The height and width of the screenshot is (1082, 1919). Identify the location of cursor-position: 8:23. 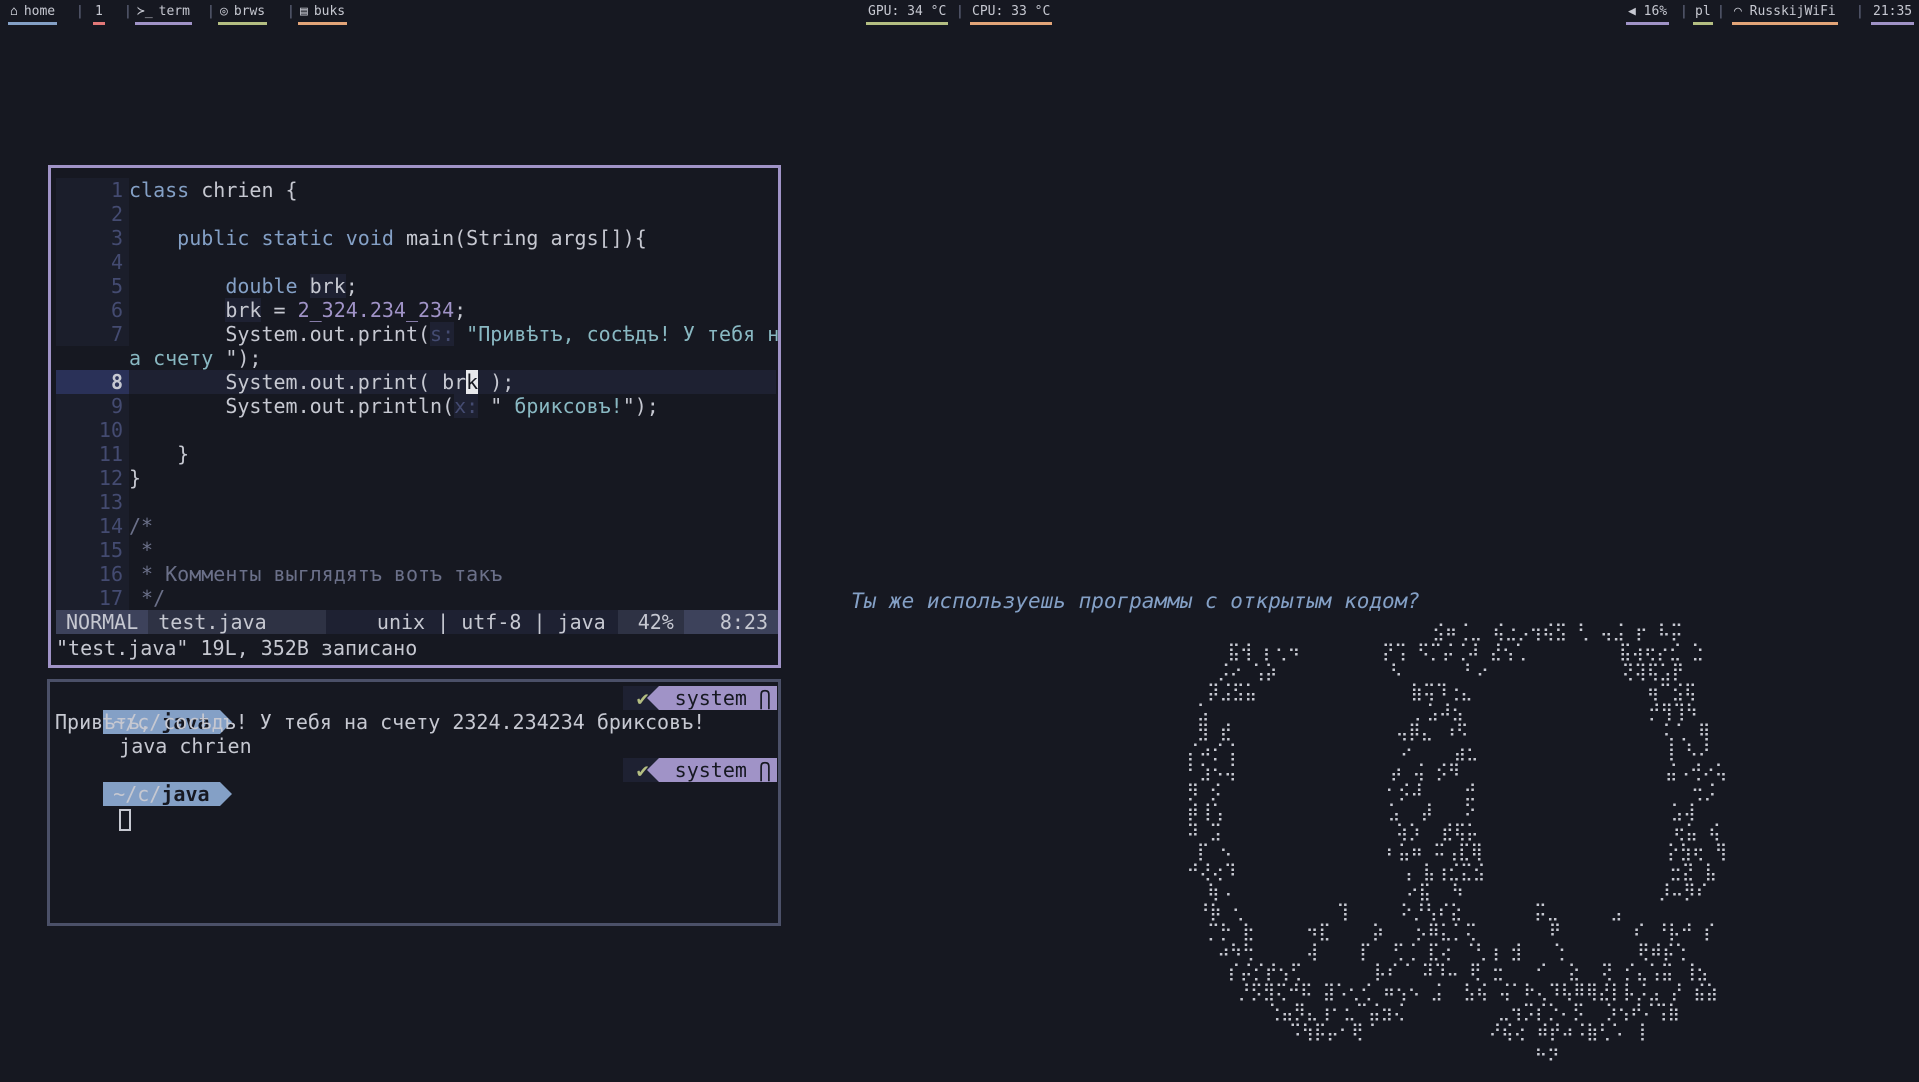
(730, 622).